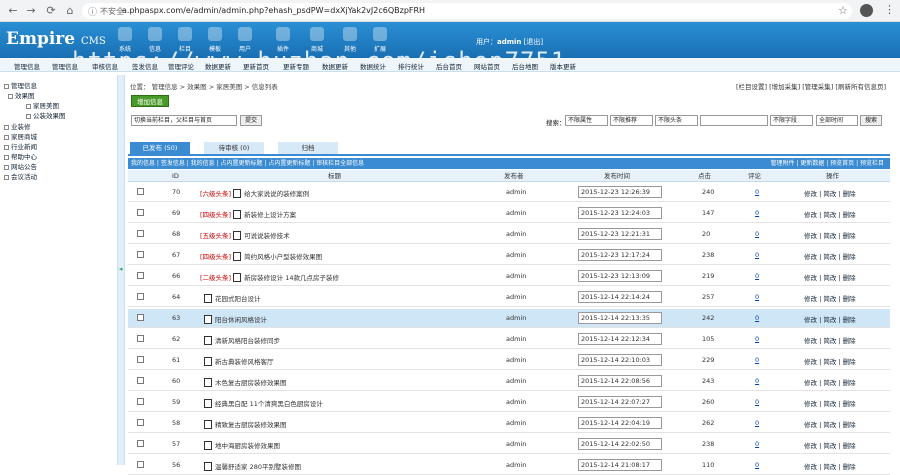 The height and width of the screenshot is (475, 900). I want to click on back-icon: ←, so click(13, 11).